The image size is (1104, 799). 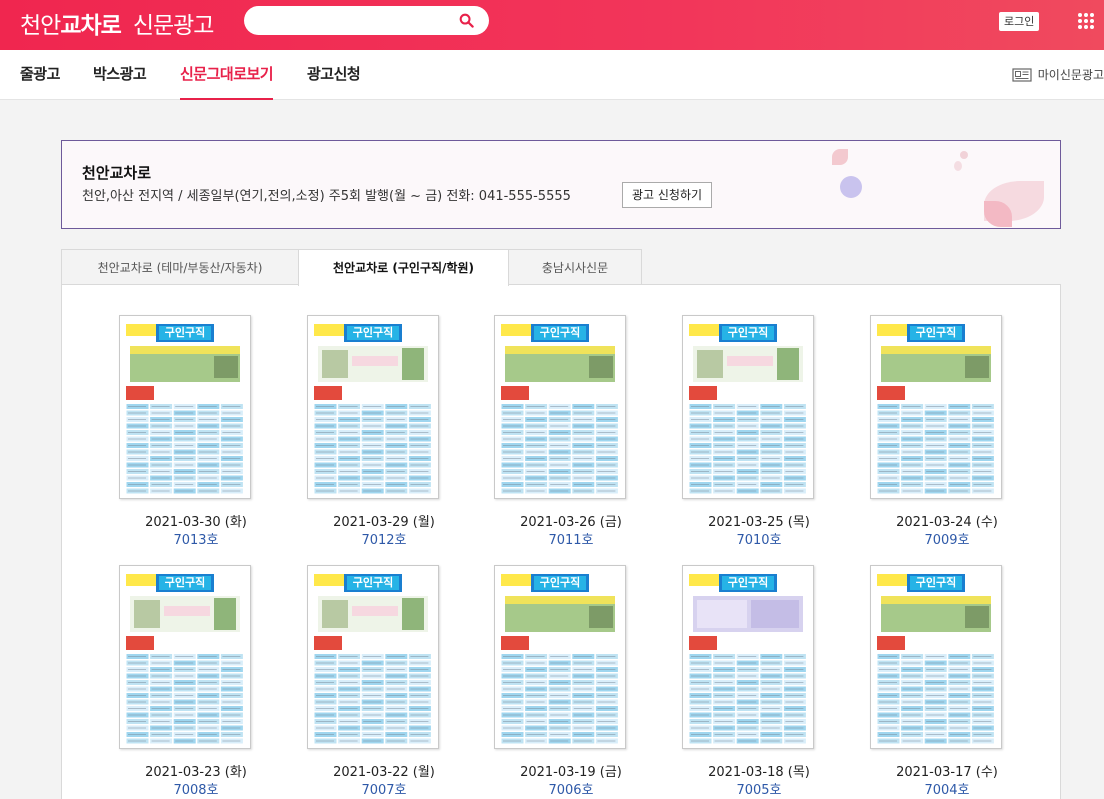 I want to click on issue-card: 구인구직 2021-03-19 (금) 7006호, so click(x=551, y=682).